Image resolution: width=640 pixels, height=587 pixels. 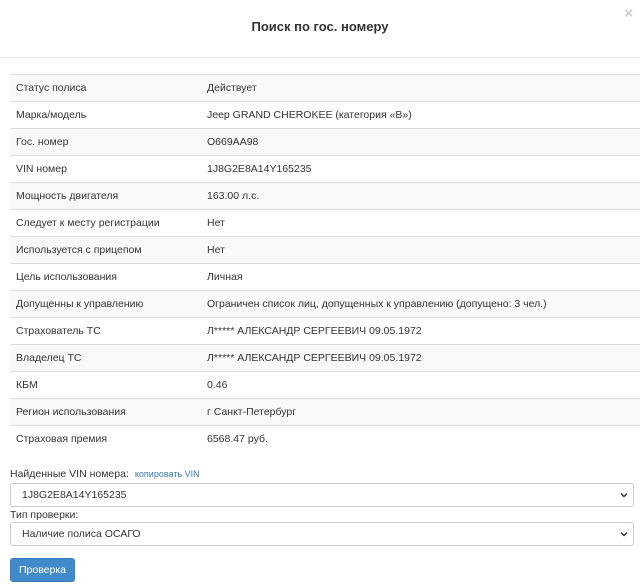 What do you see at coordinates (105, 115) in the screenshot?
I see `row-label: Марка/модель` at bounding box center [105, 115].